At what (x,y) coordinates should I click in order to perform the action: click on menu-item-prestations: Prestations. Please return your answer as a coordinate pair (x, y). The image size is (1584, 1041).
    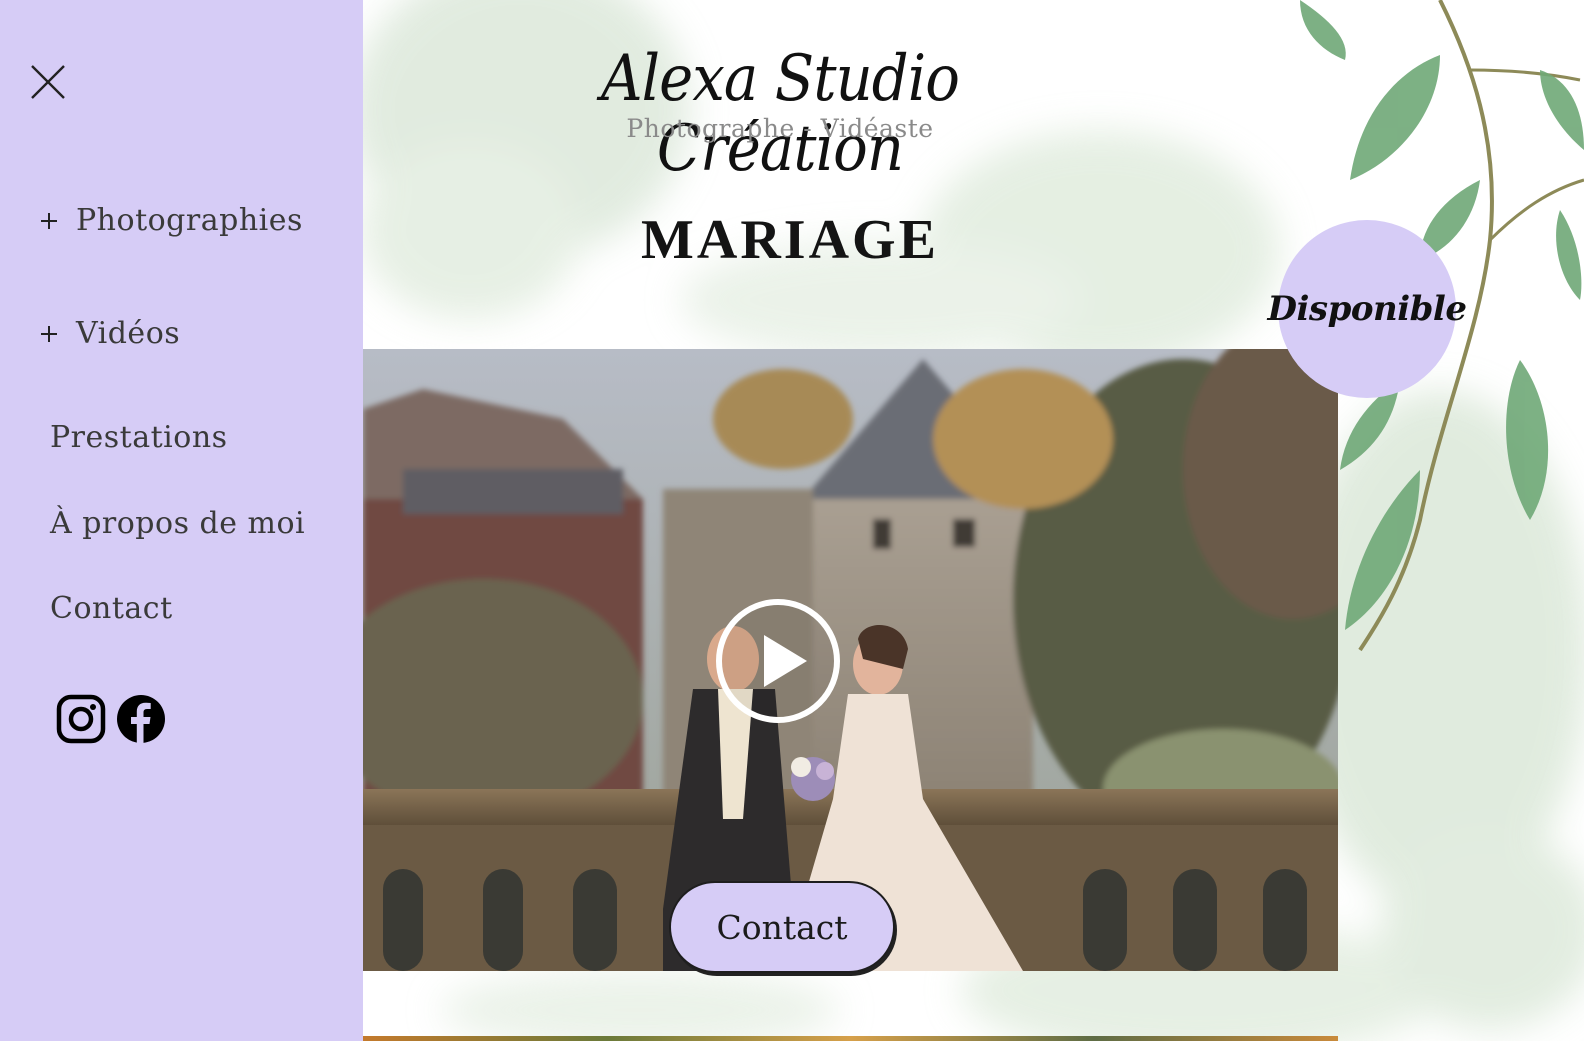
    Looking at the image, I should click on (139, 437).